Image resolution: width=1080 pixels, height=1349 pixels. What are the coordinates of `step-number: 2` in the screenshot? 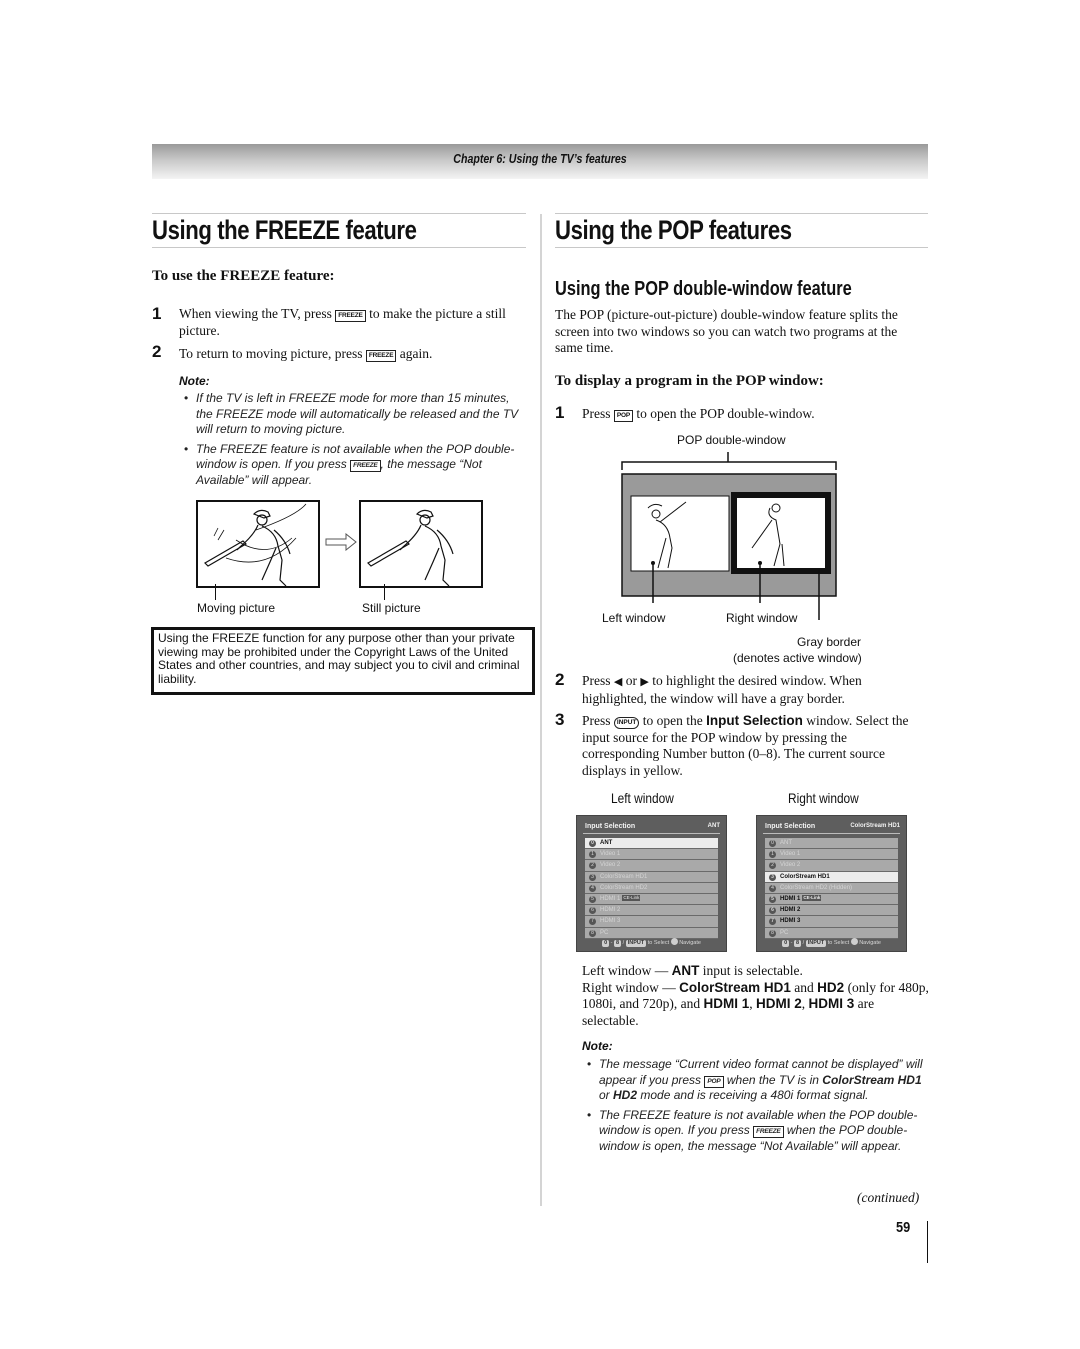 It's located at (560, 679).